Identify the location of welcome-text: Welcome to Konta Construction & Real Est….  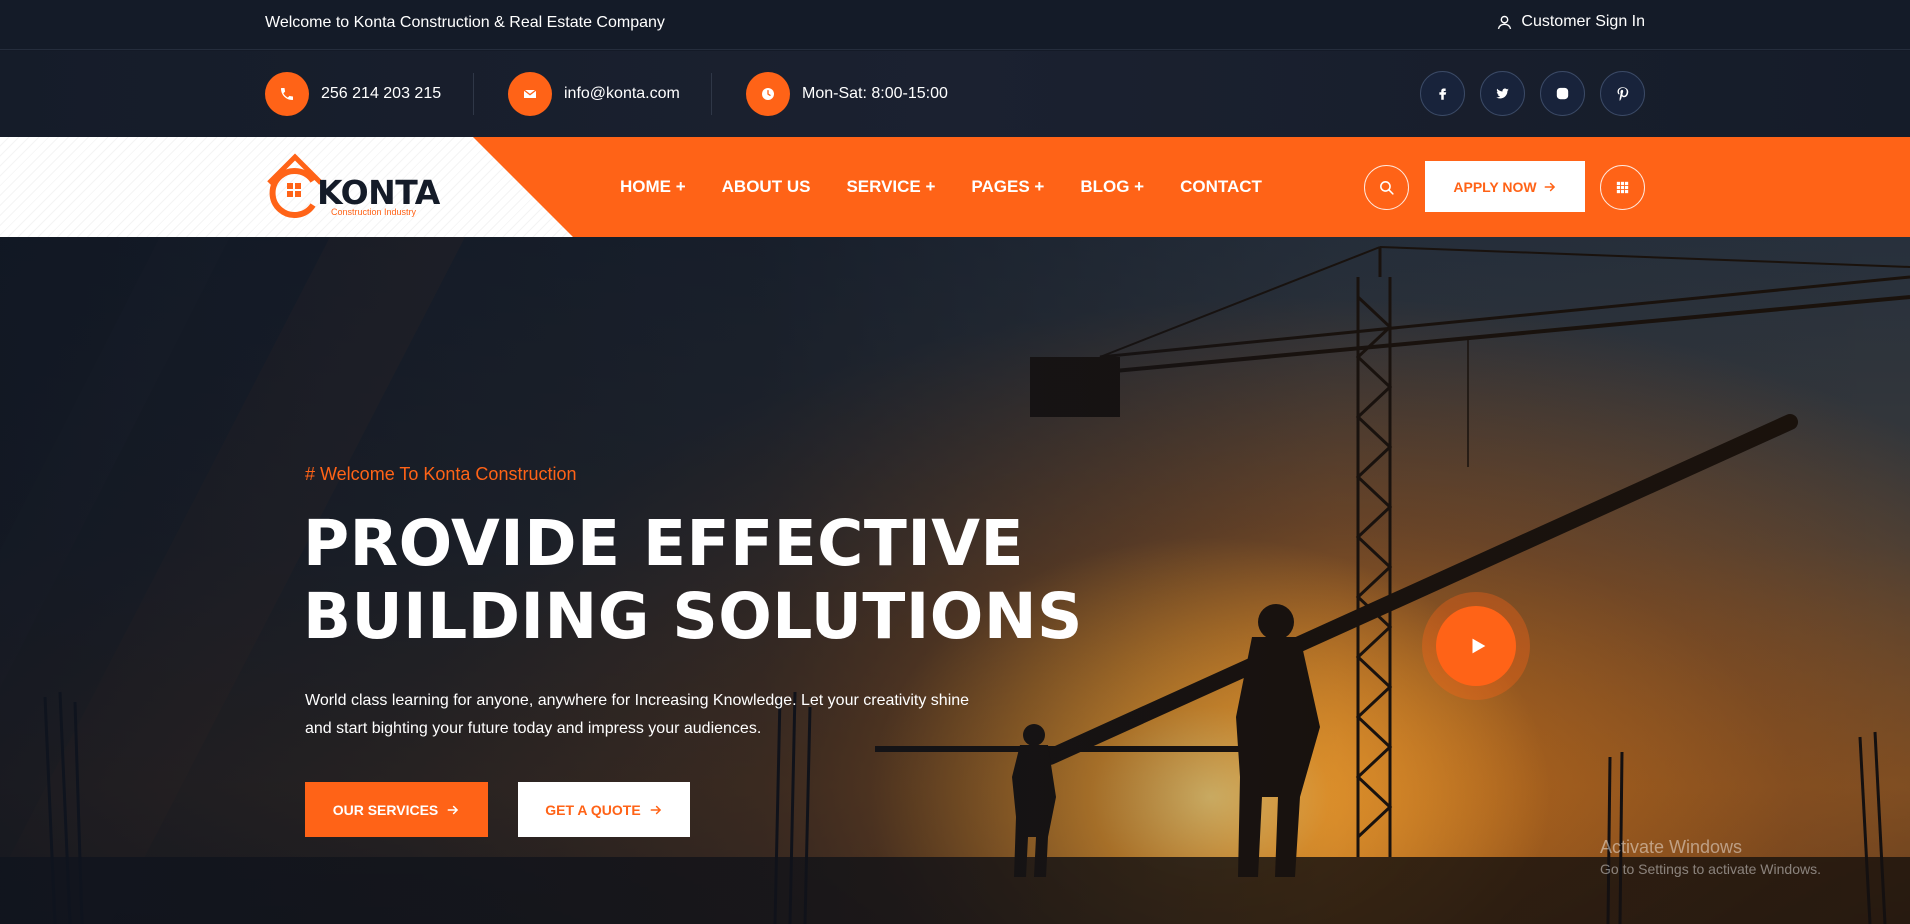
(465, 22).